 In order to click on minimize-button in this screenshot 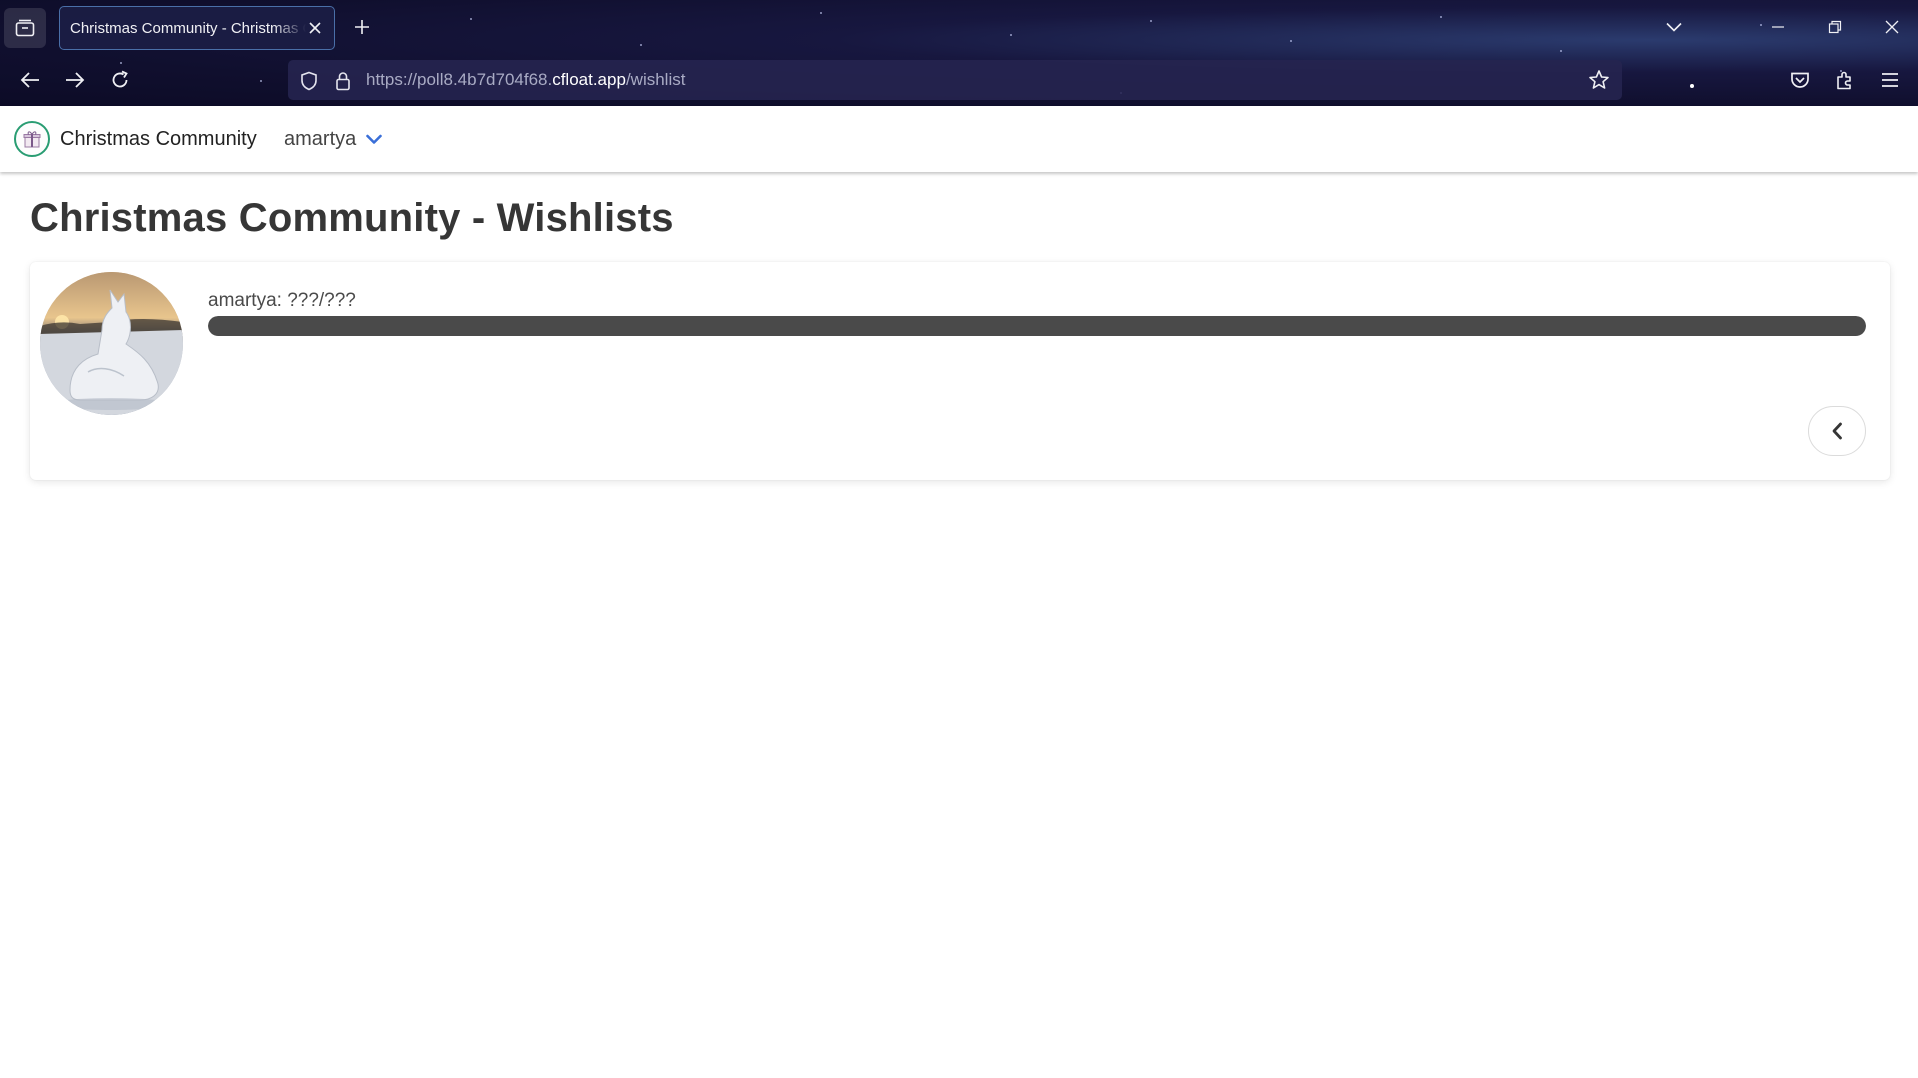, I will do `click(1778, 27)`.